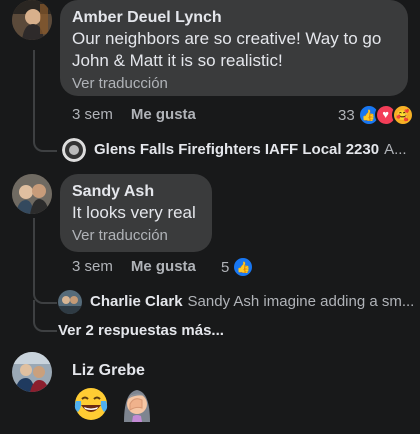 This screenshot has height=434, width=420. I want to click on reactions-summary: 33 👍 ♥ 🥰, so click(376, 115).